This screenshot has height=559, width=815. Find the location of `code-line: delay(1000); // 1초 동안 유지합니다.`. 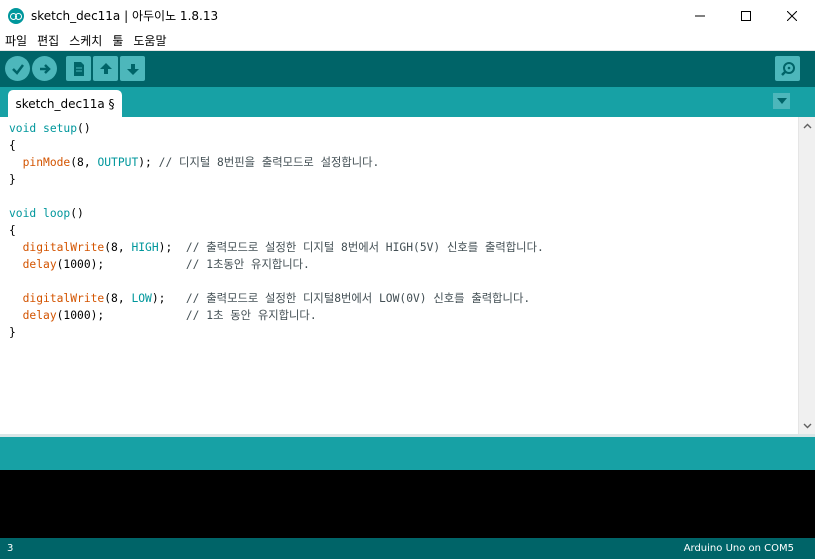

code-line: delay(1000); // 1초 동안 유지합니다. is located at coordinates (276, 315).